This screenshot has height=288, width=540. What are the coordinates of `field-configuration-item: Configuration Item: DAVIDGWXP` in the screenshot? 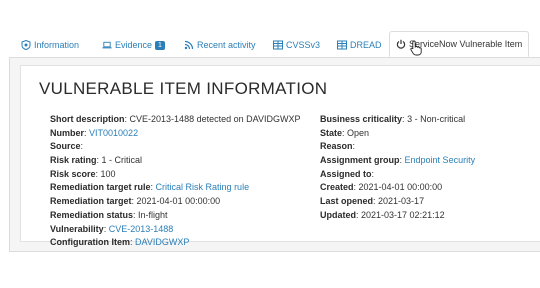 It's located at (120, 242).